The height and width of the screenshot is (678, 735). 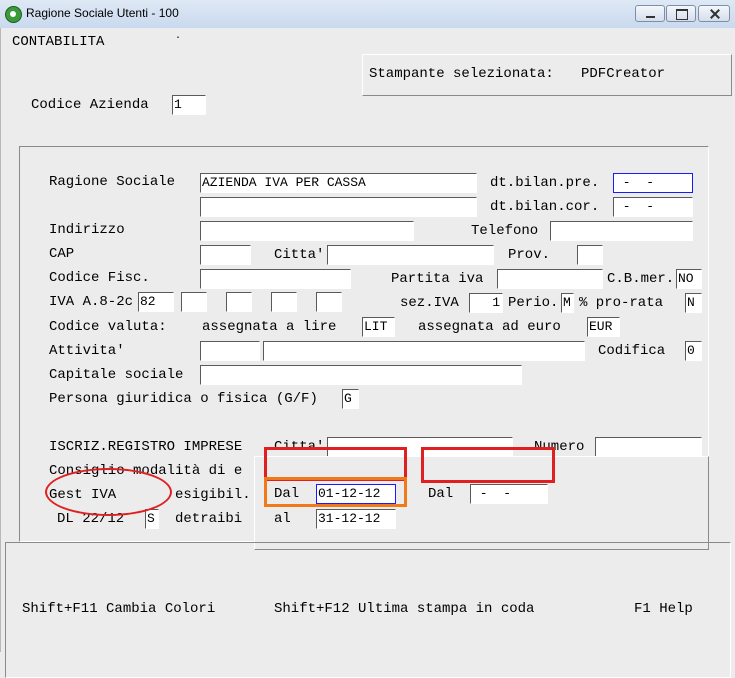 I want to click on app-icon, so click(x=13, y=14).